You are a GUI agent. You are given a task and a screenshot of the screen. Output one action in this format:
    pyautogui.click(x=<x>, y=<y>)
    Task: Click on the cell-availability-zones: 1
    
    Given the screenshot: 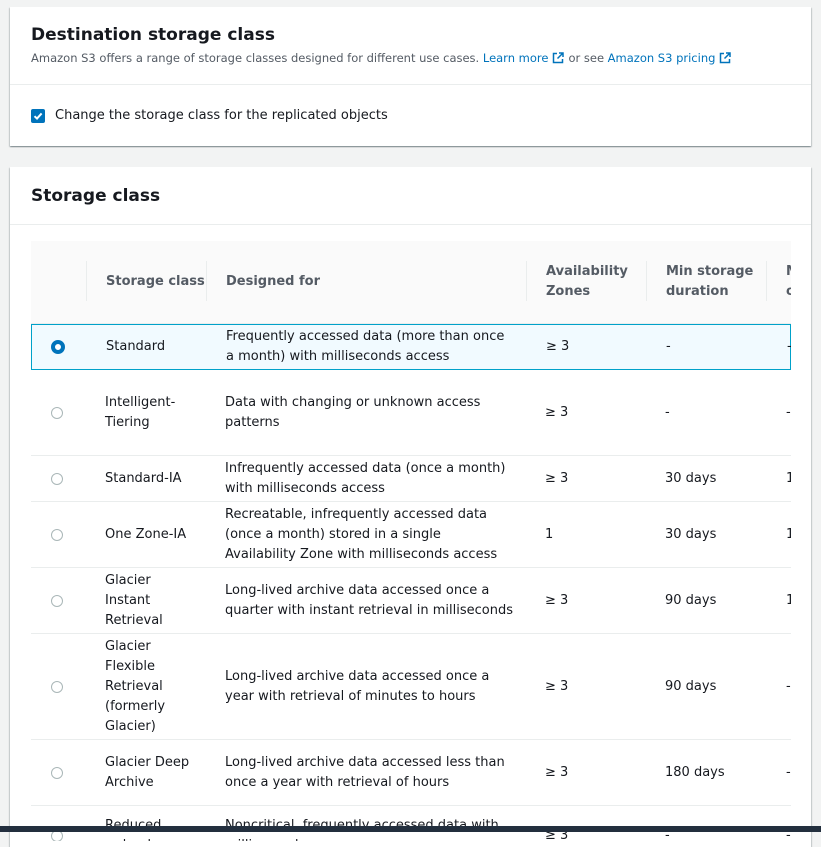 What is the action you would take?
    pyautogui.click(x=549, y=534)
    